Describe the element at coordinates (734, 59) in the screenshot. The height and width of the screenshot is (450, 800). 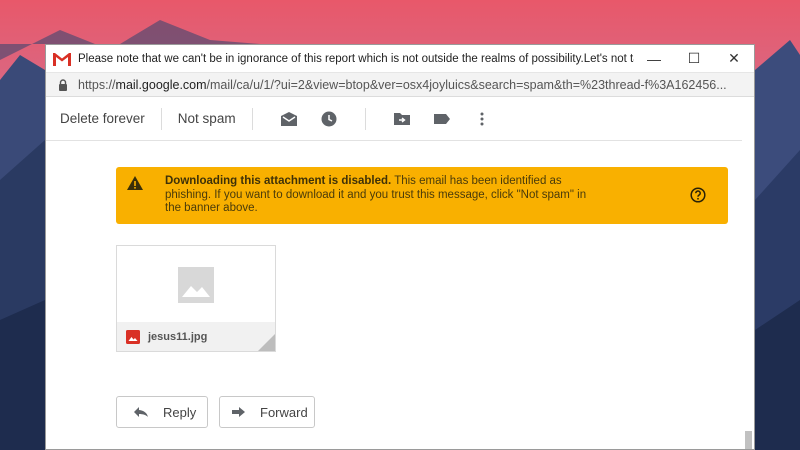
I see `close-button: ✕` at that location.